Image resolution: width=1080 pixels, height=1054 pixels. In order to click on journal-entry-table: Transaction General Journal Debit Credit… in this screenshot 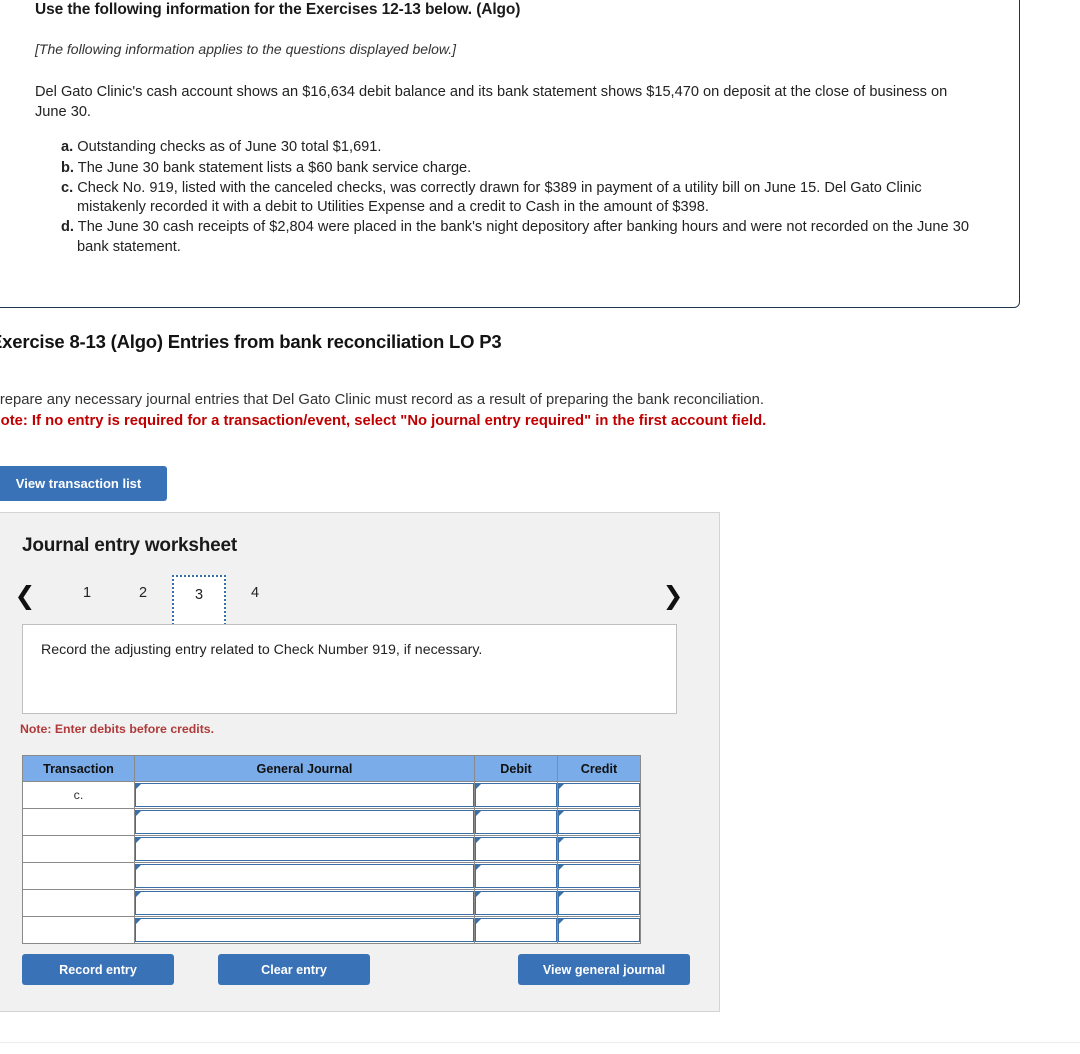, I will do `click(331, 849)`.